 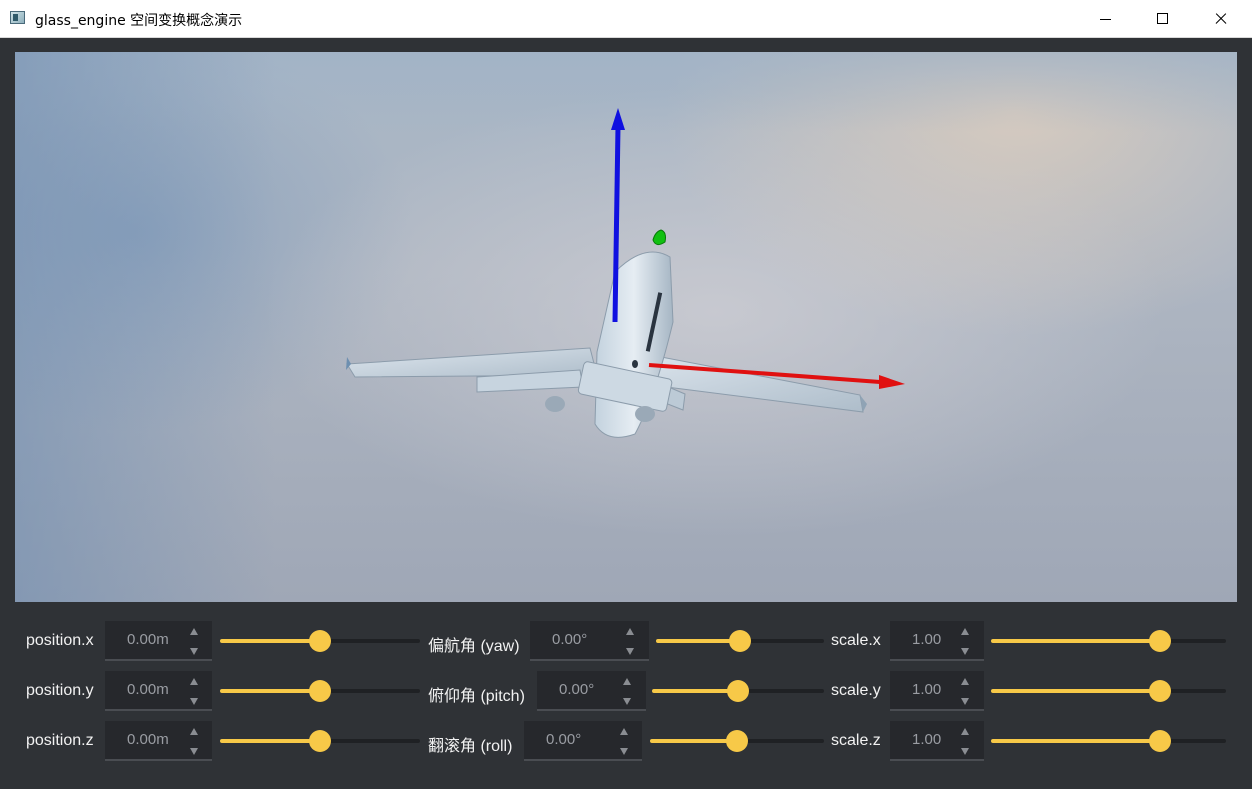 What do you see at coordinates (476, 696) in the screenshot?
I see `pitch-label: 俯仰角 (pitch)` at bounding box center [476, 696].